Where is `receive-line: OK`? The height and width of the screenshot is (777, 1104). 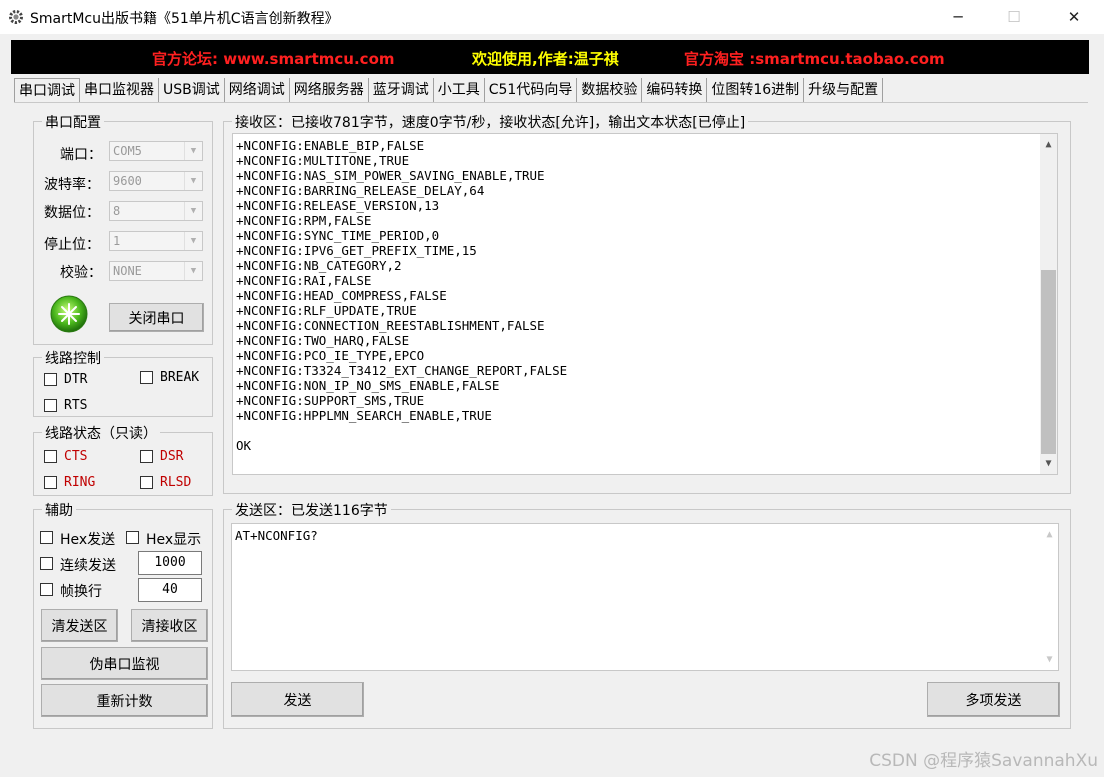 receive-line: OK is located at coordinates (244, 445).